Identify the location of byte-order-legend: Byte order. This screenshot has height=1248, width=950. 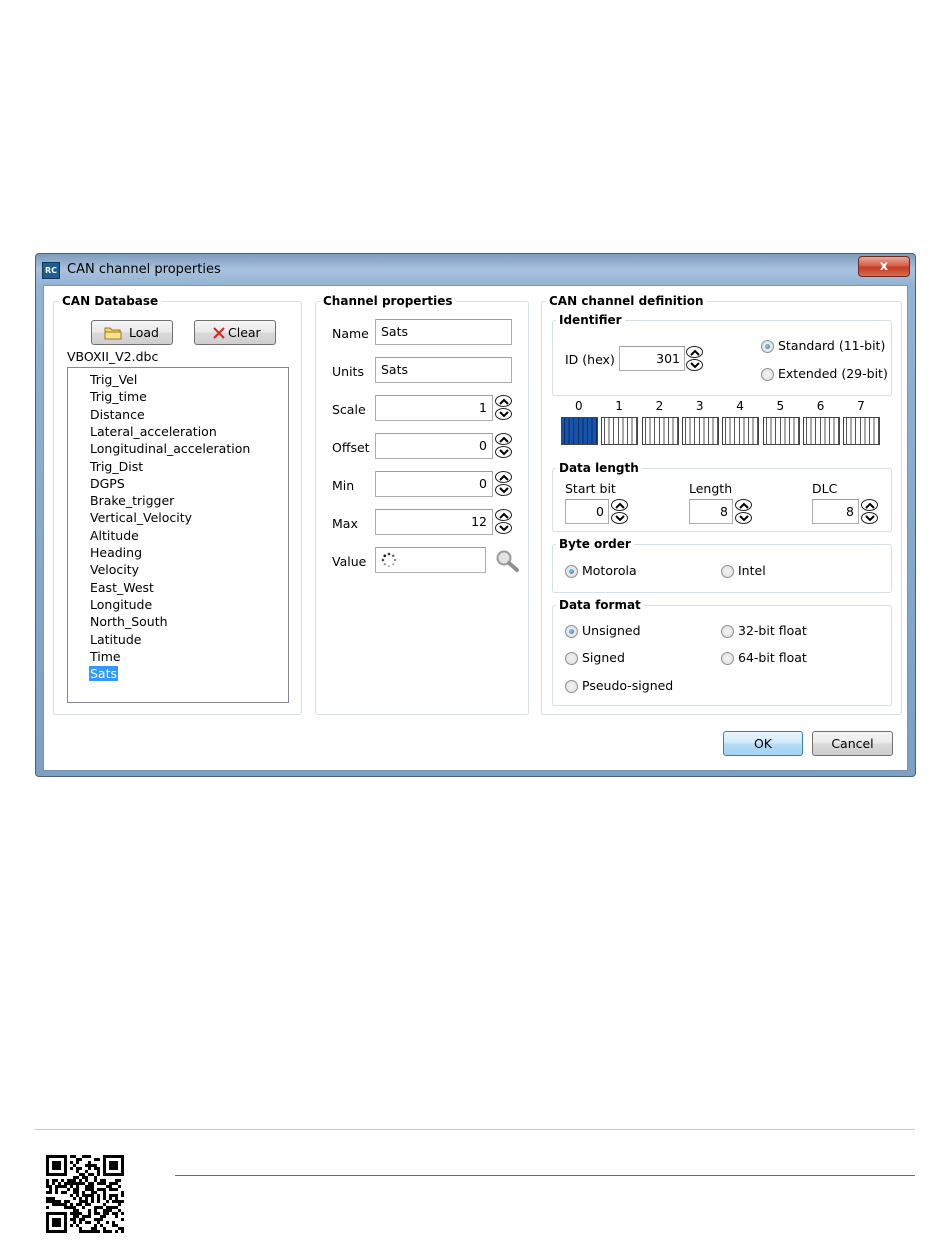
(595, 544).